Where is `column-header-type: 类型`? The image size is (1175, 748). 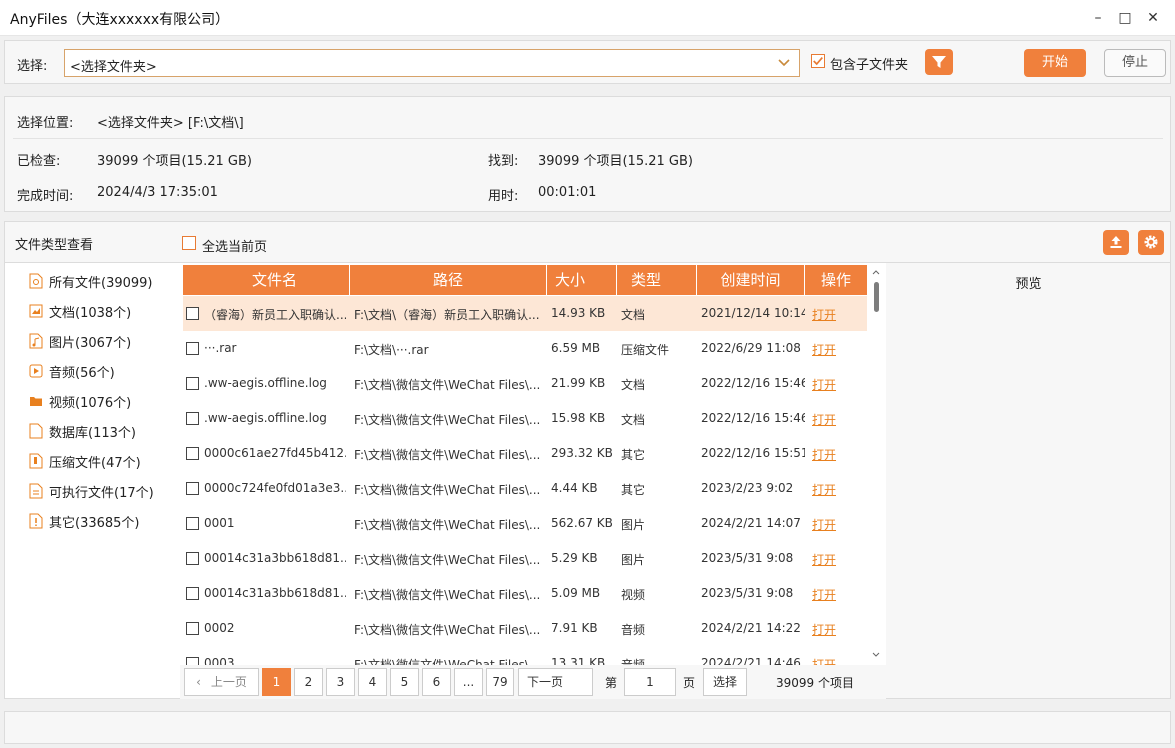 column-header-type: 类型 is located at coordinates (657, 280).